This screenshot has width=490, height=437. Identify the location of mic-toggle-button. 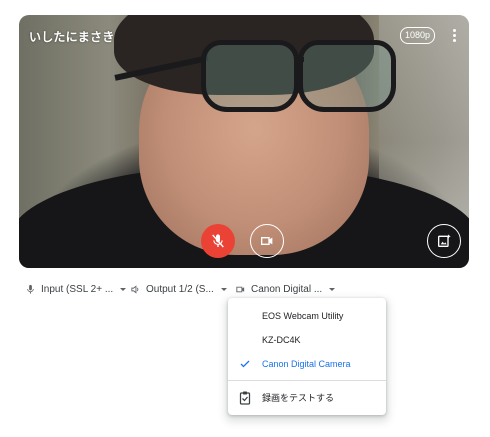
(218, 241).